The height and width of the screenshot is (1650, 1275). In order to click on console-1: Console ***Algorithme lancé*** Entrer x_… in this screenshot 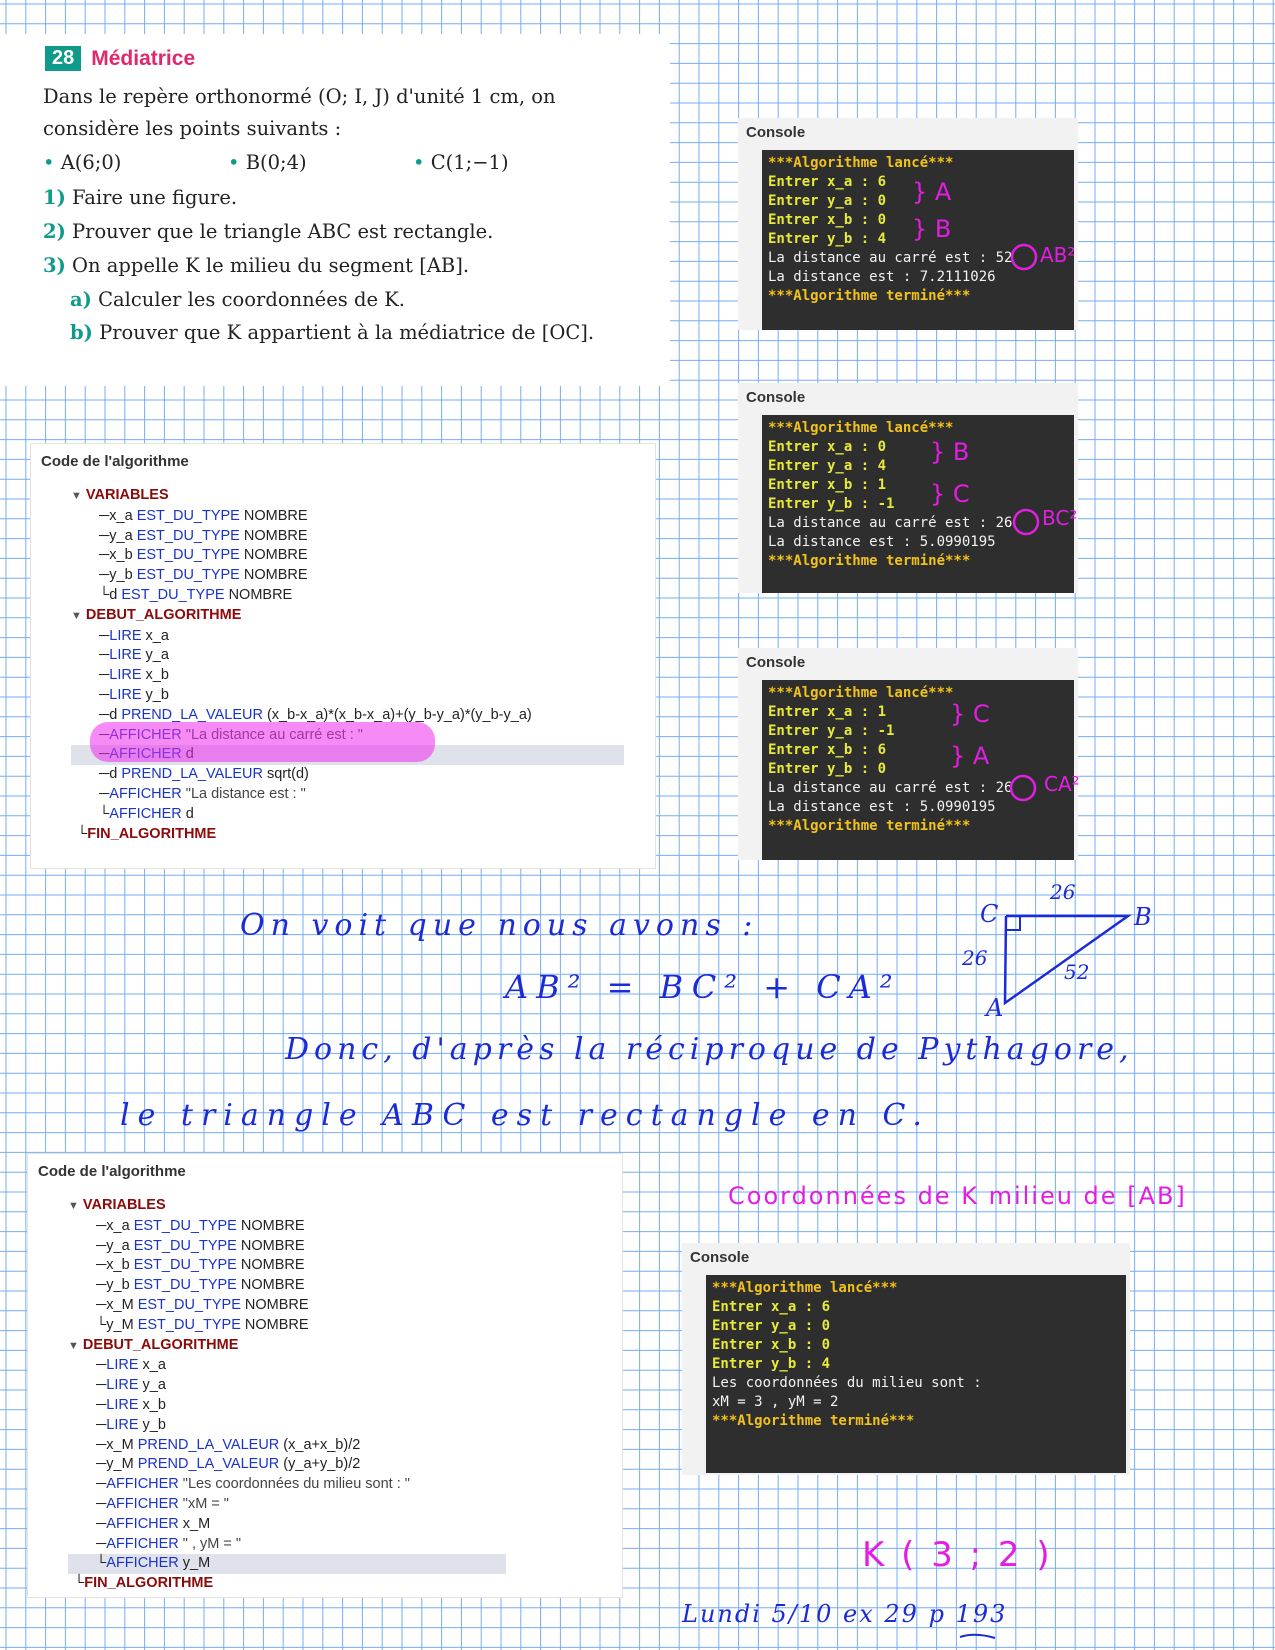, I will do `click(908, 224)`.